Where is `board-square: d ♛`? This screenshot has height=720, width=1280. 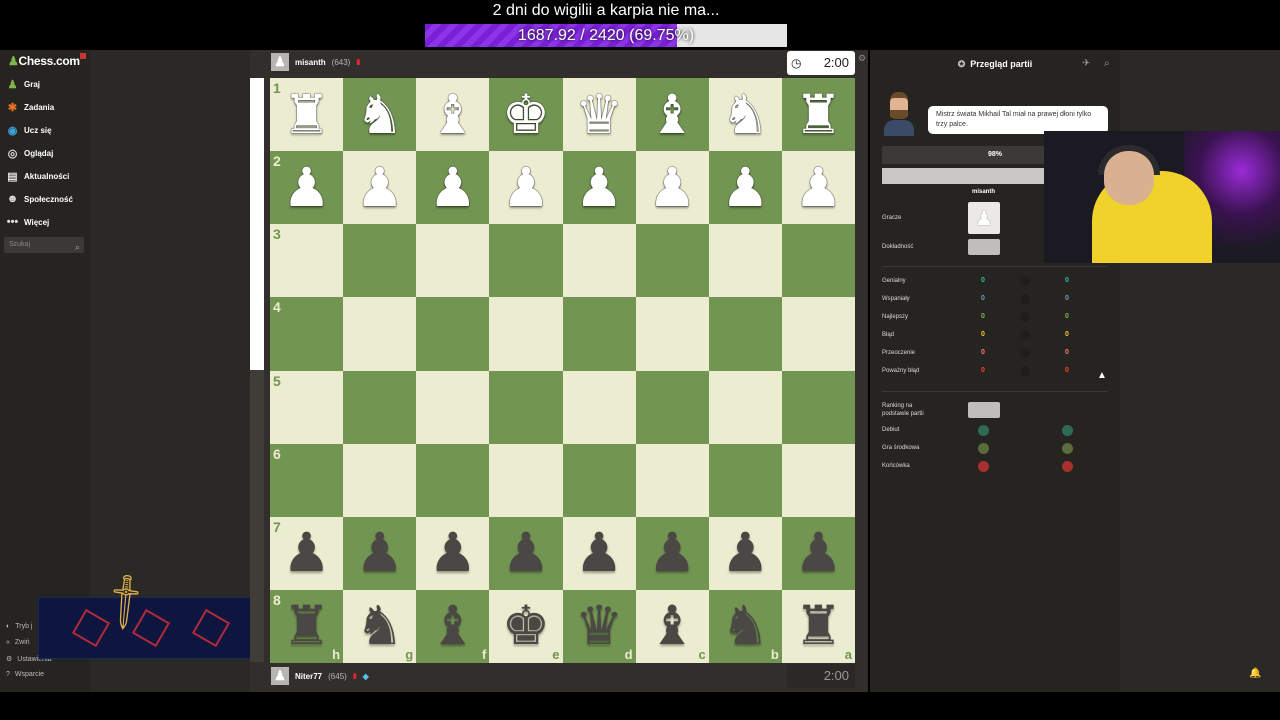
board-square: d ♛ is located at coordinates (599, 626).